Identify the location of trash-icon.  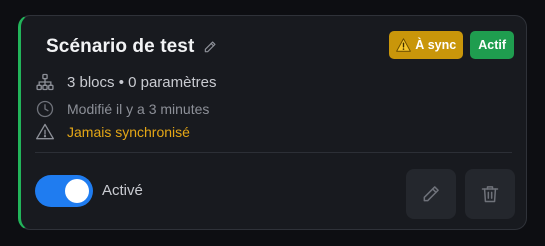
(490, 194).